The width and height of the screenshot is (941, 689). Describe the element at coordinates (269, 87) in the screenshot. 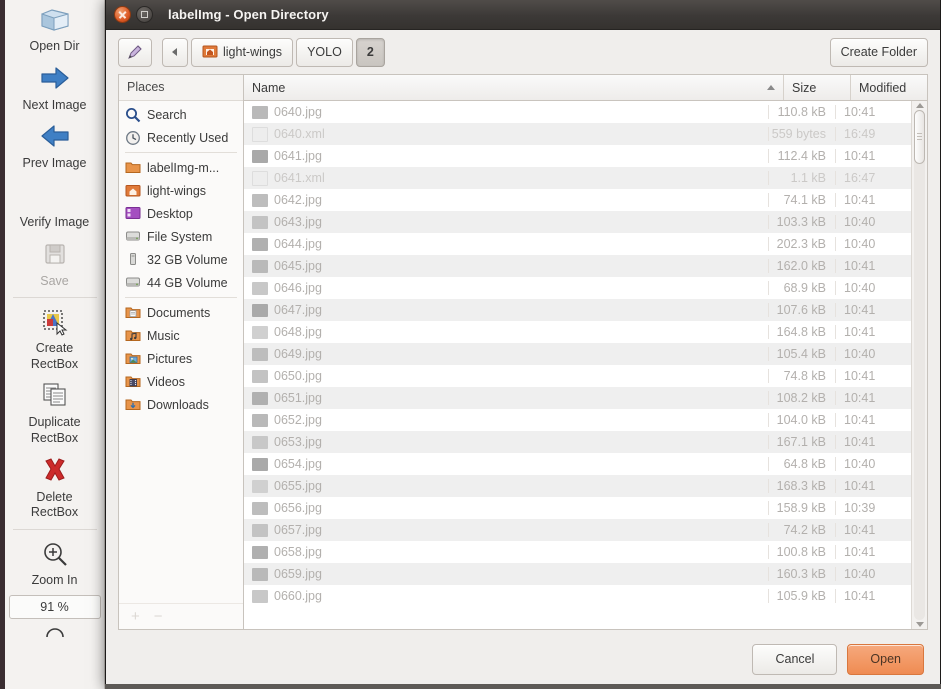

I see `column-header-label: Name` at that location.